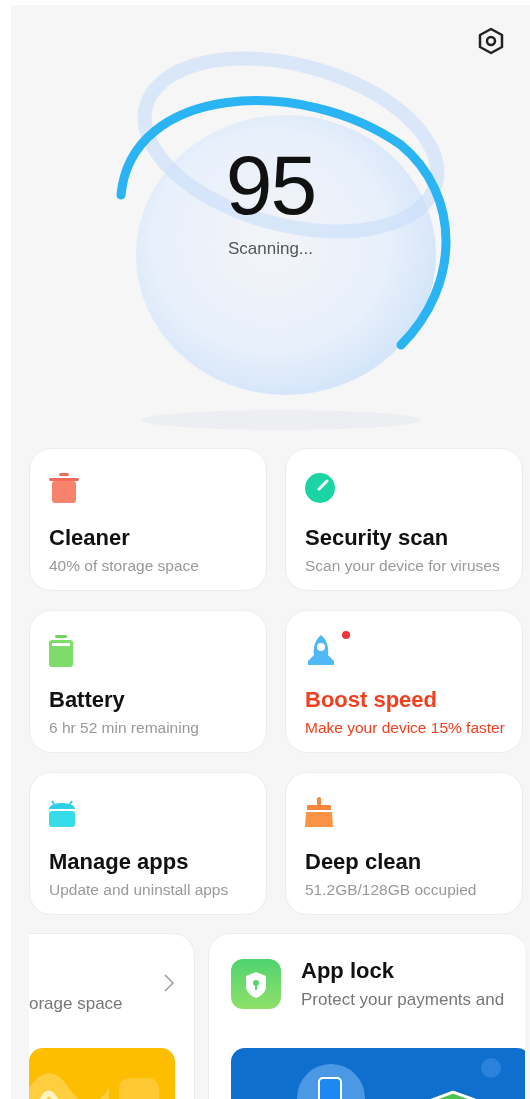  I want to click on score-number: 95, so click(270, 185).